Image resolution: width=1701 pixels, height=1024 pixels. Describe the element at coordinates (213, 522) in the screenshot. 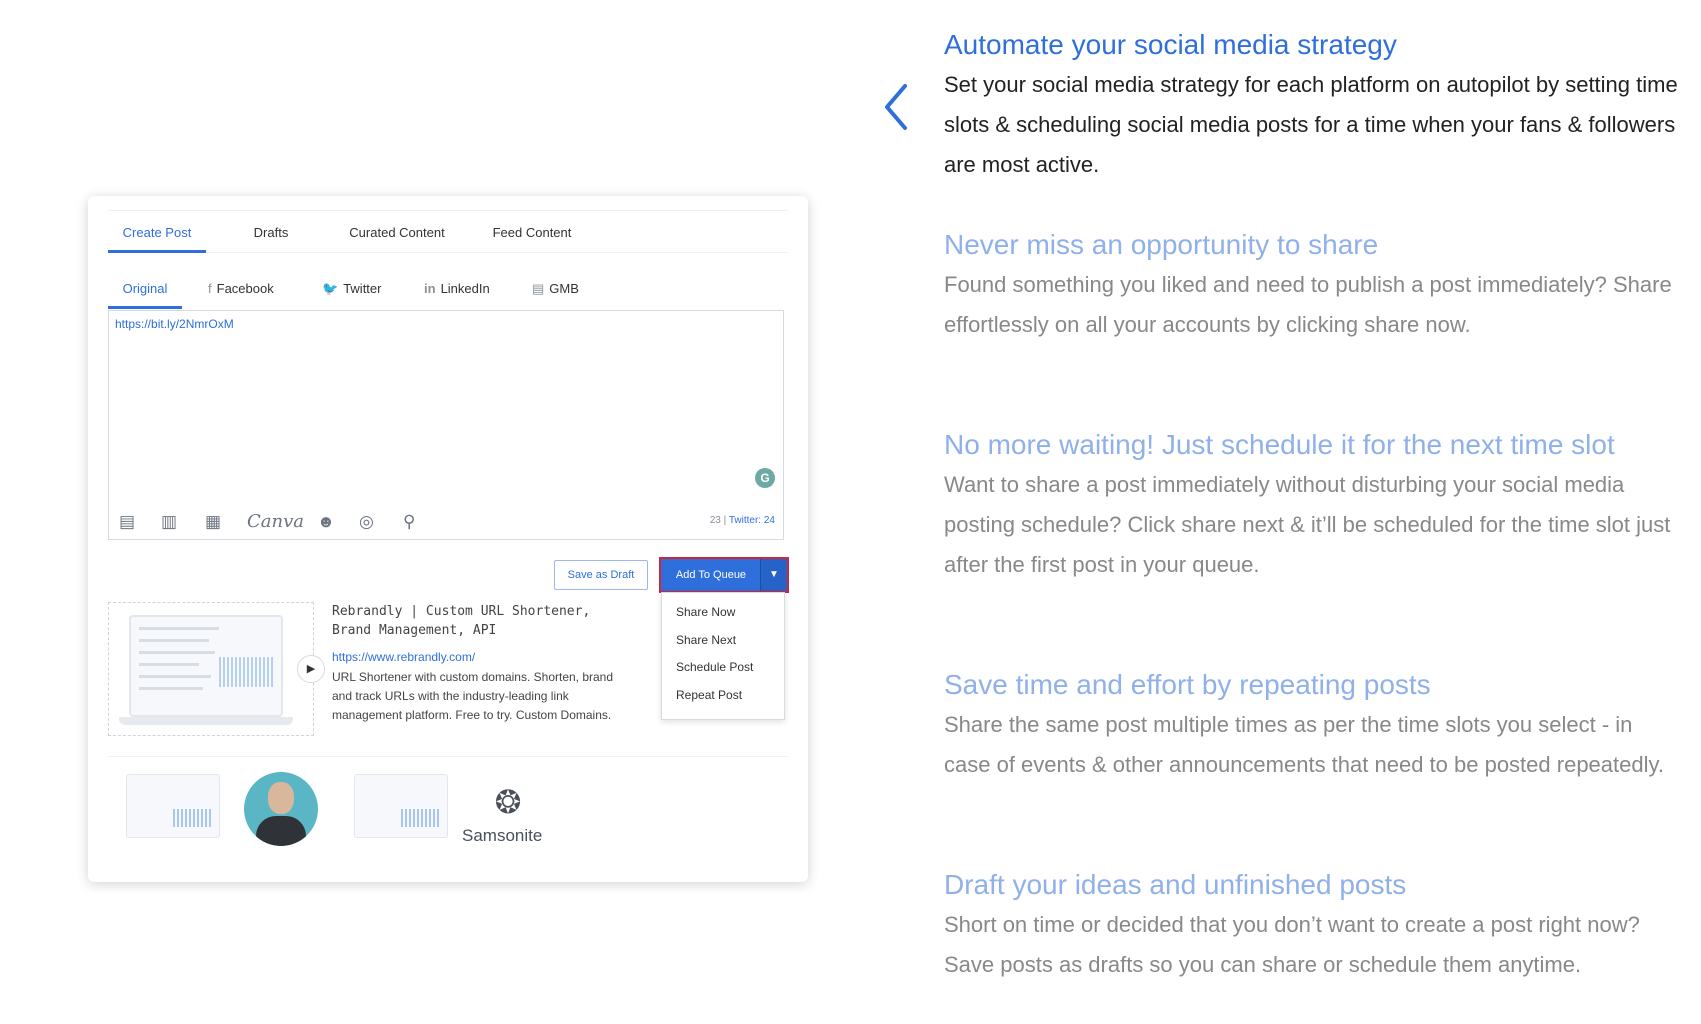

I see `gif-icon: ▦` at that location.